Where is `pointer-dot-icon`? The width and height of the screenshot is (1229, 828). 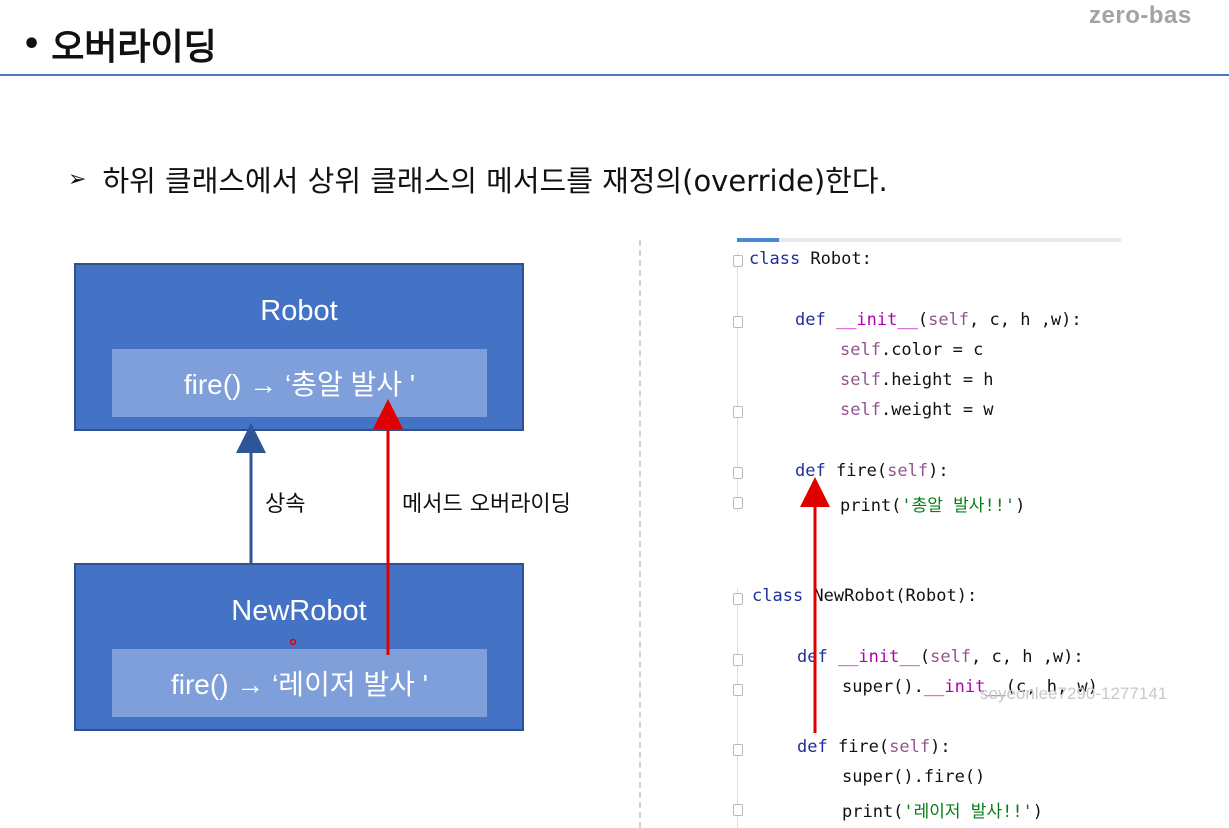
pointer-dot-icon is located at coordinates (293, 642).